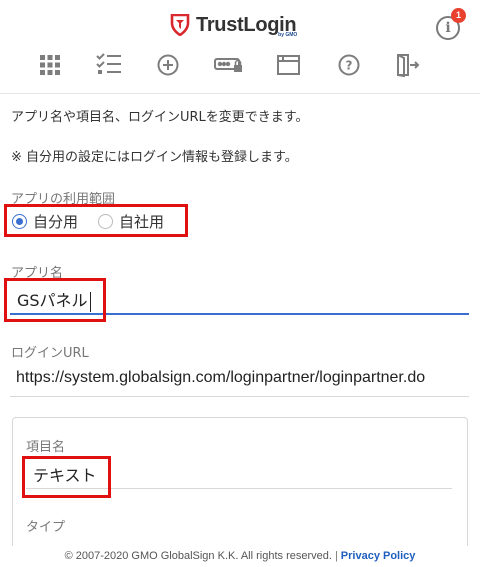 The image size is (480, 567). I want to click on login-url-label: ログインURL, so click(50, 353).